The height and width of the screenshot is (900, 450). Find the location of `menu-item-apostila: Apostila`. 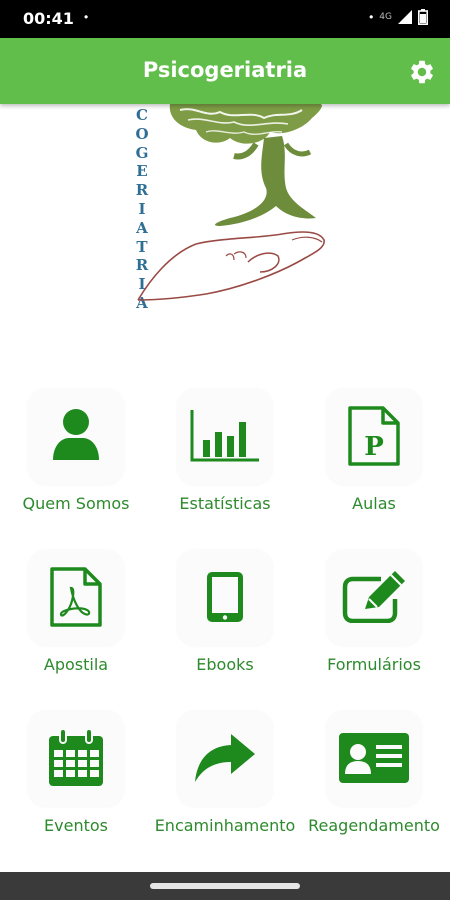

menu-item-apostila: Apostila is located at coordinates (76, 621).